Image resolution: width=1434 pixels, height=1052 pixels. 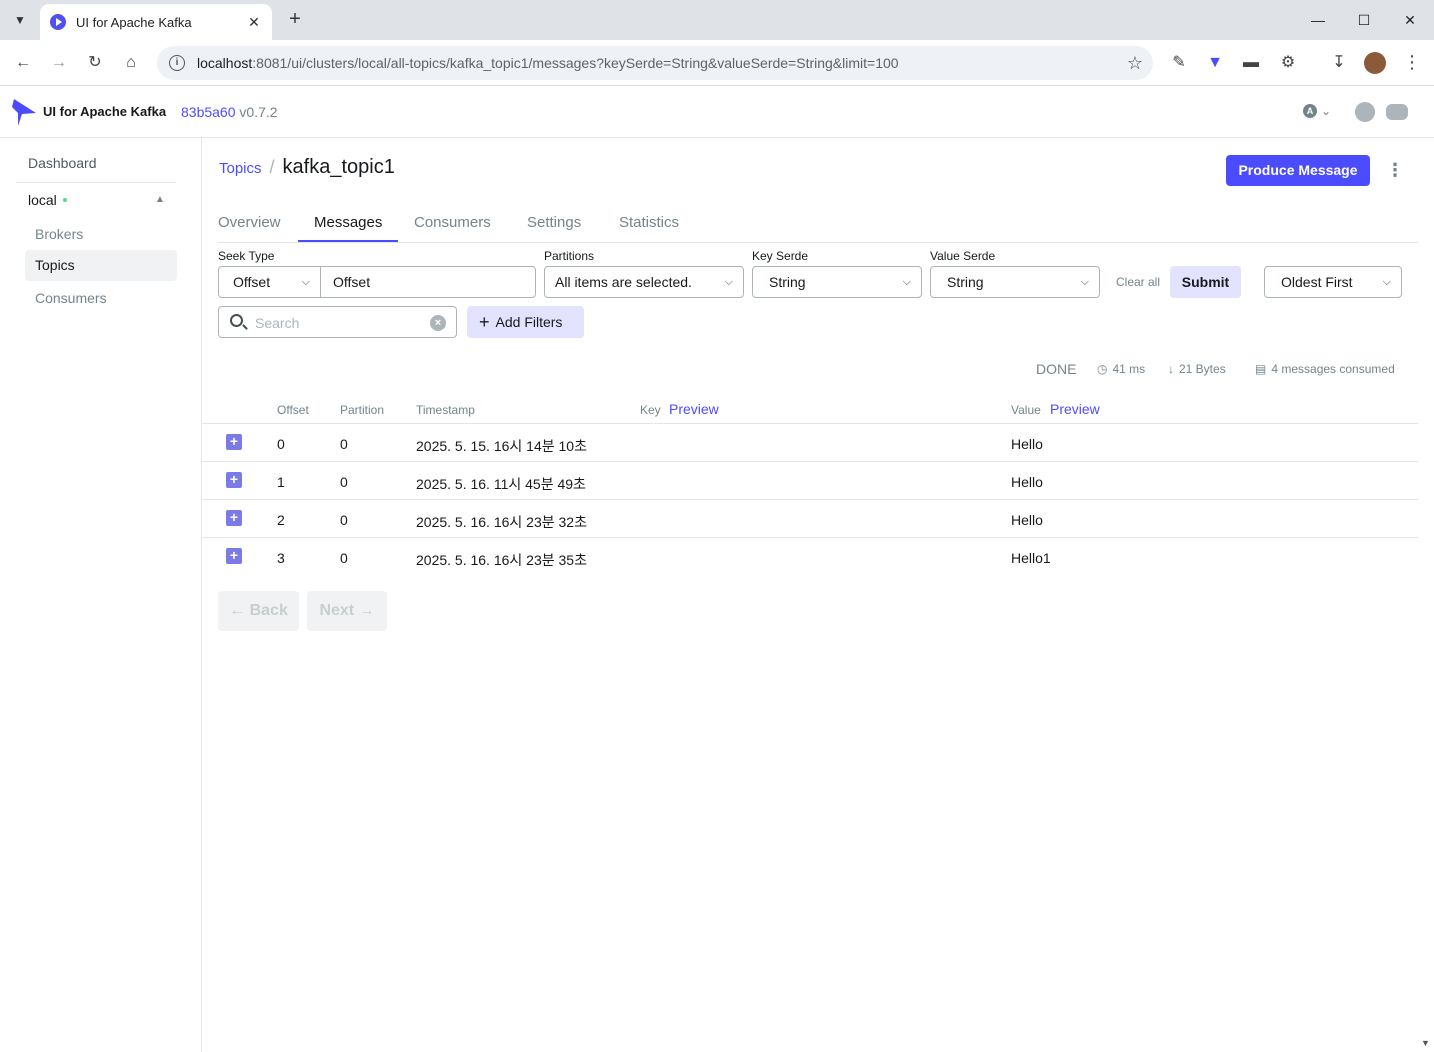 I want to click on scroll-down-arrow-icon: ▼, so click(x=1425, y=1043).